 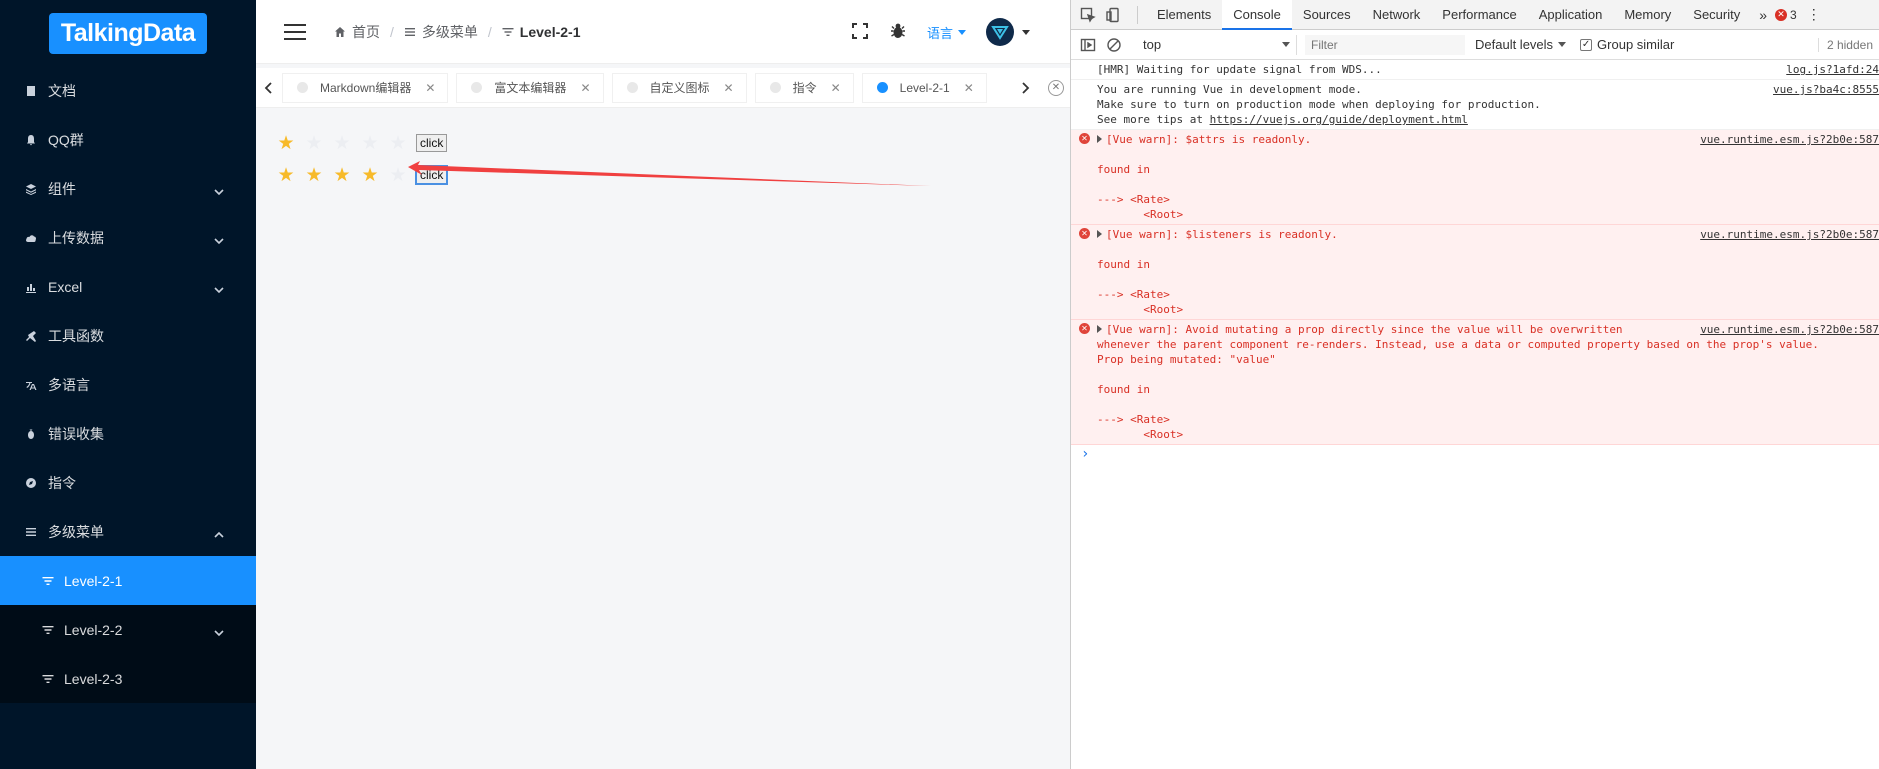 I want to click on log-levels-dropdown: Default levels, so click(x=1521, y=44).